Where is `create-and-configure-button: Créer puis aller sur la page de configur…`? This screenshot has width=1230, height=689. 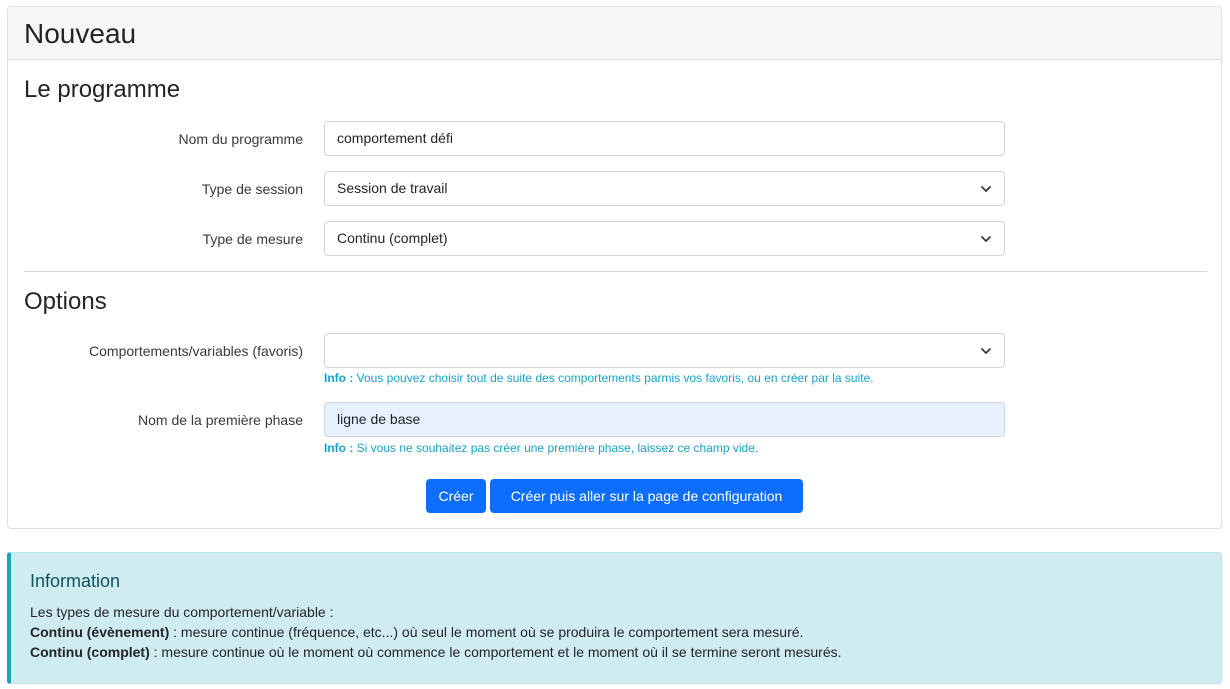 create-and-configure-button: Créer puis aller sur la page de configur… is located at coordinates (646, 496).